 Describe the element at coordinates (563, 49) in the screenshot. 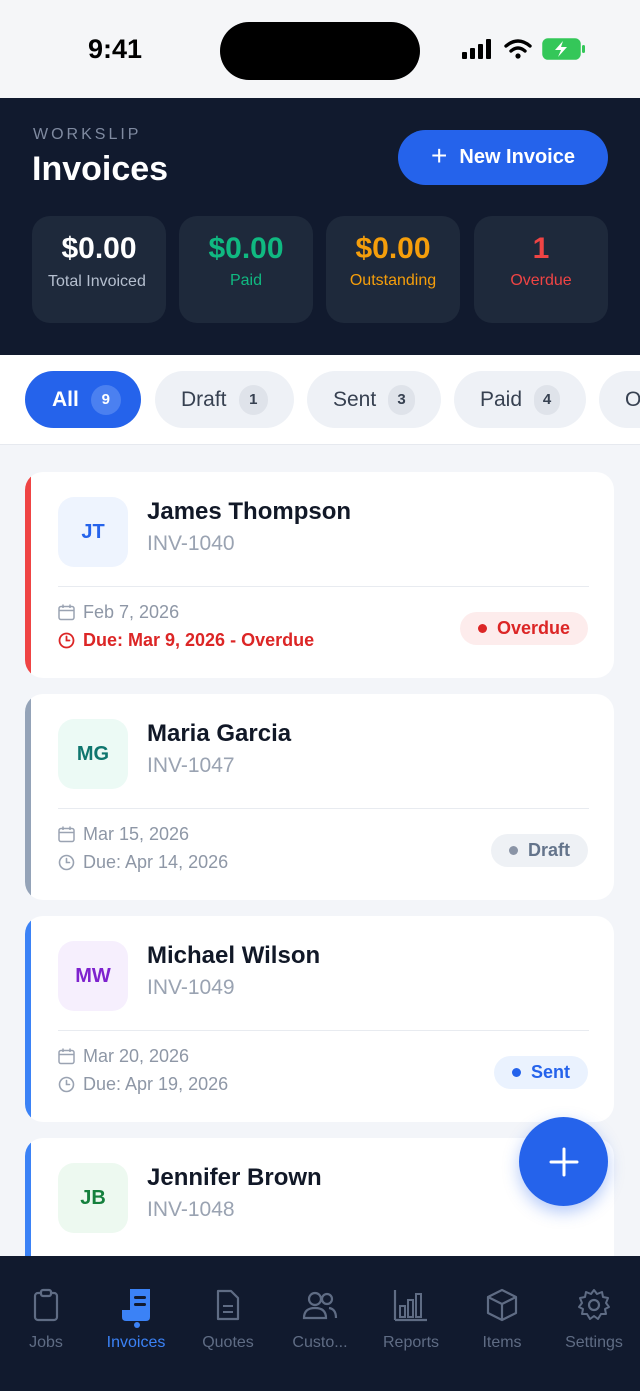

I see `battery-icon` at that location.